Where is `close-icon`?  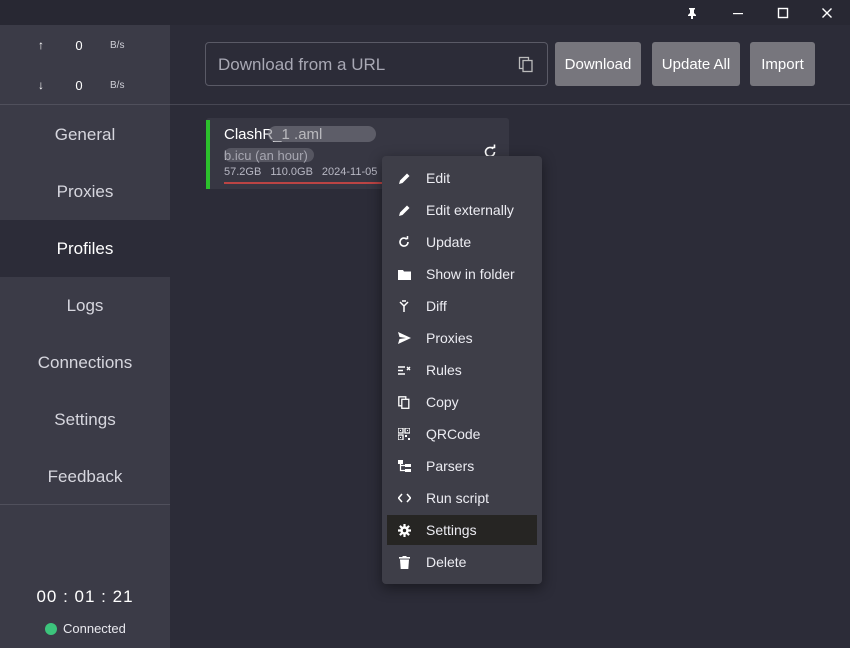
close-icon is located at coordinates (827, 12).